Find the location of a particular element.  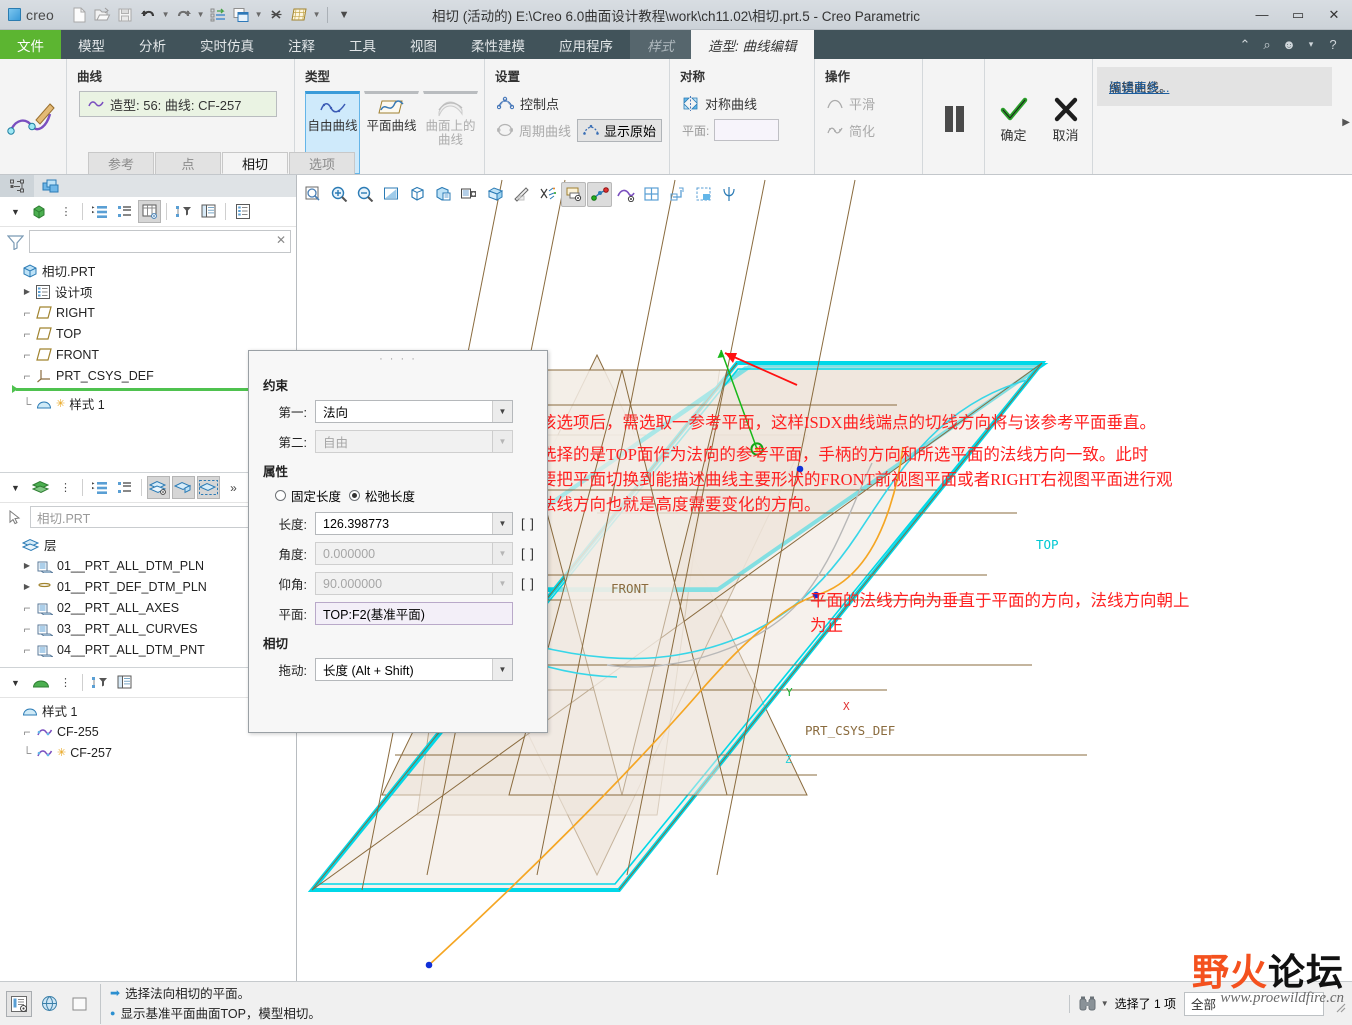

point-display-icon is located at coordinates (703, 194).